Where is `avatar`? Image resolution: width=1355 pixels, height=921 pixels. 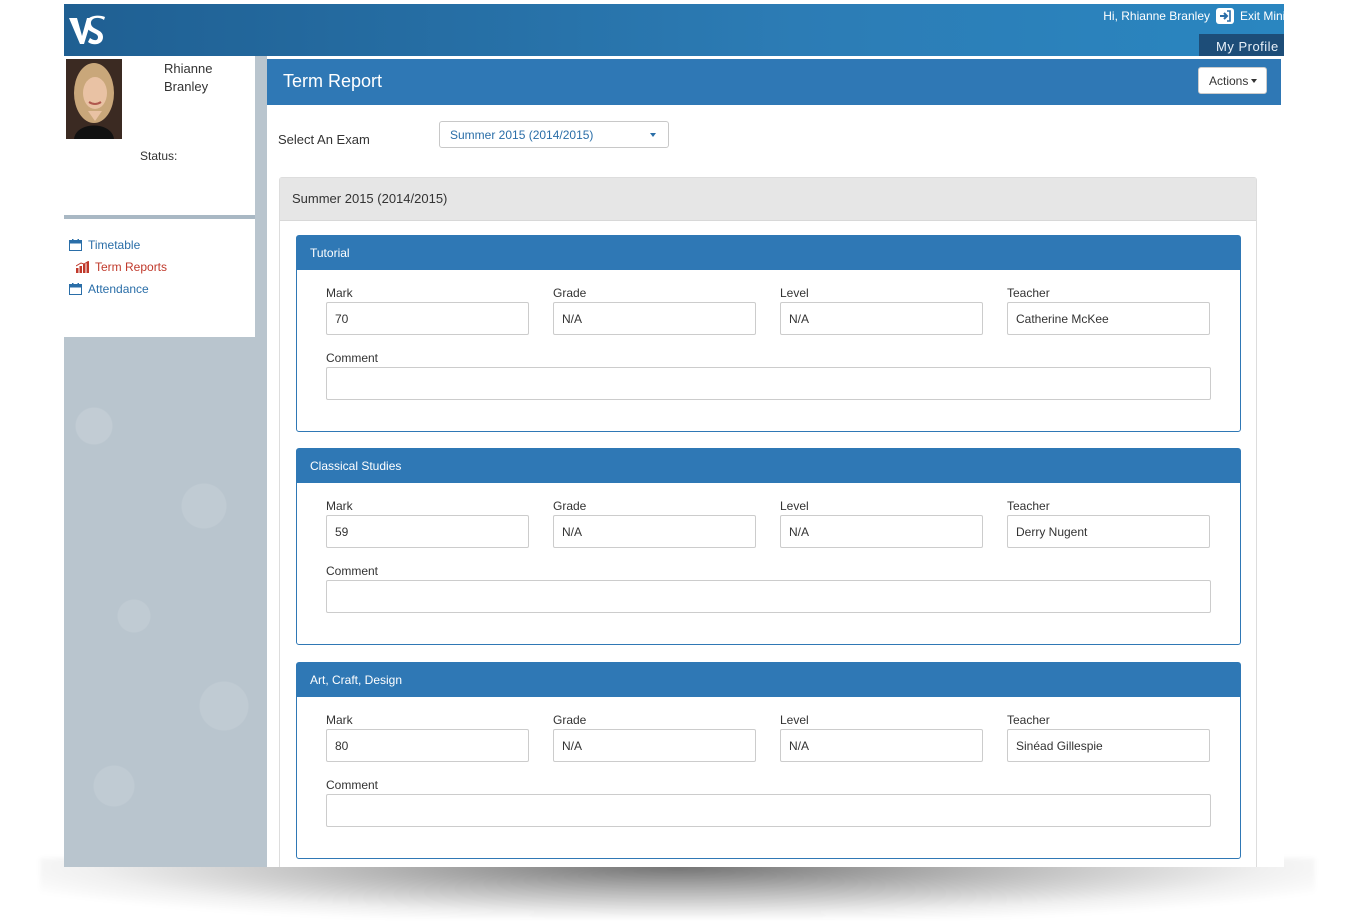
avatar is located at coordinates (94, 99).